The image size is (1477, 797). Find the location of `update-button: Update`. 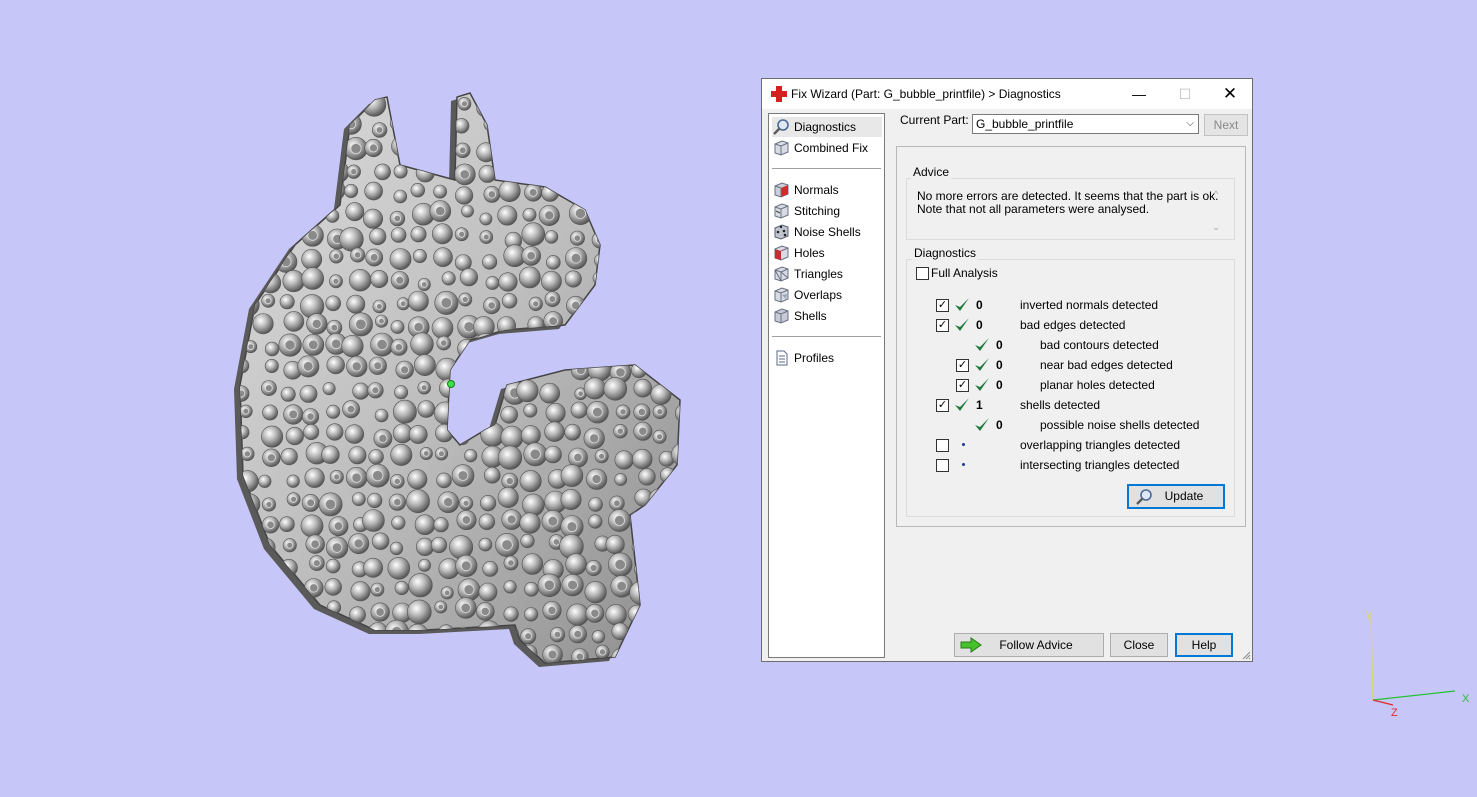

update-button: Update is located at coordinates (1176, 496).